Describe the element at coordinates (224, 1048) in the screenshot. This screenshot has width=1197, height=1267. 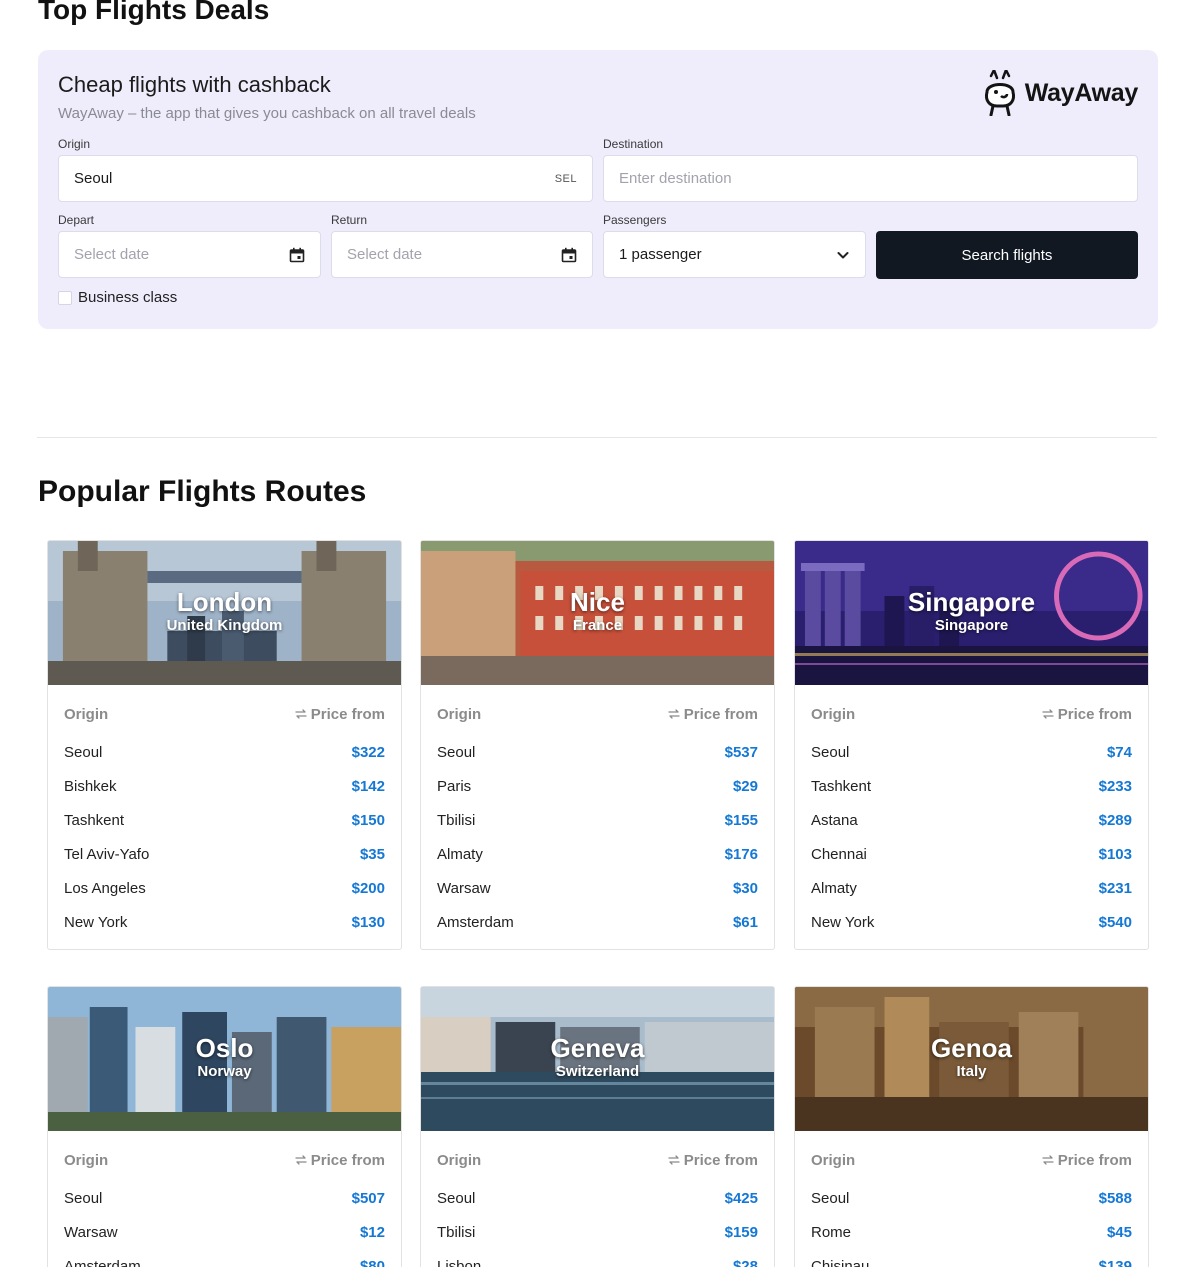
I see `card-city: Oslo` at that location.